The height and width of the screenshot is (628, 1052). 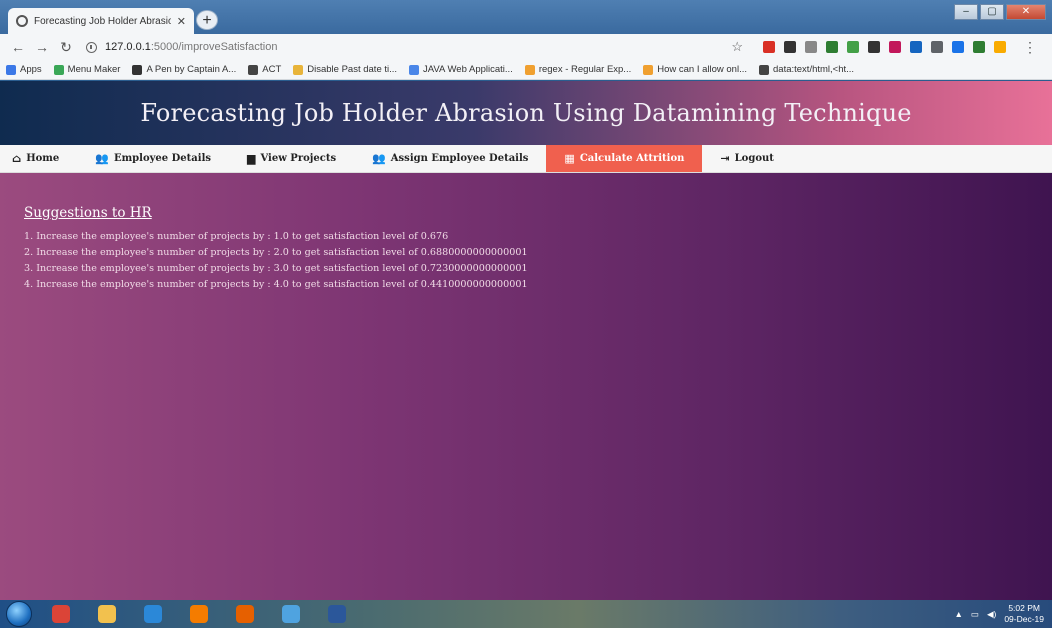 What do you see at coordinates (66, 47) in the screenshot?
I see `reload-icon: ↻` at bounding box center [66, 47].